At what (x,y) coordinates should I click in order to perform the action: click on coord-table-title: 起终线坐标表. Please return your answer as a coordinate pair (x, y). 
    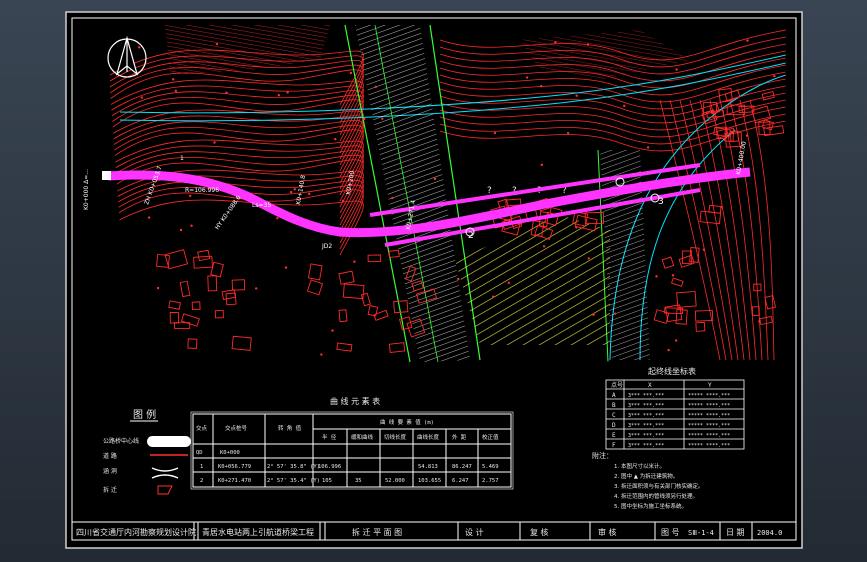
    Looking at the image, I should click on (672, 371).